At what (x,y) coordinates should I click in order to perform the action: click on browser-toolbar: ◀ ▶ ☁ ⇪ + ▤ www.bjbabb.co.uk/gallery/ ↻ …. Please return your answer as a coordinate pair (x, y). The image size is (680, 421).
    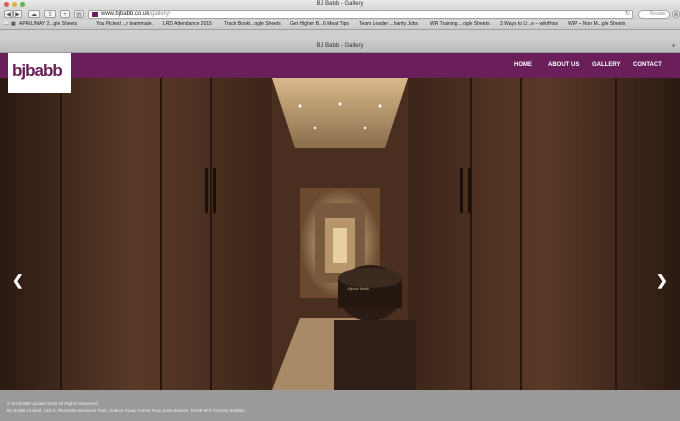
    Looking at the image, I should click on (340, 14).